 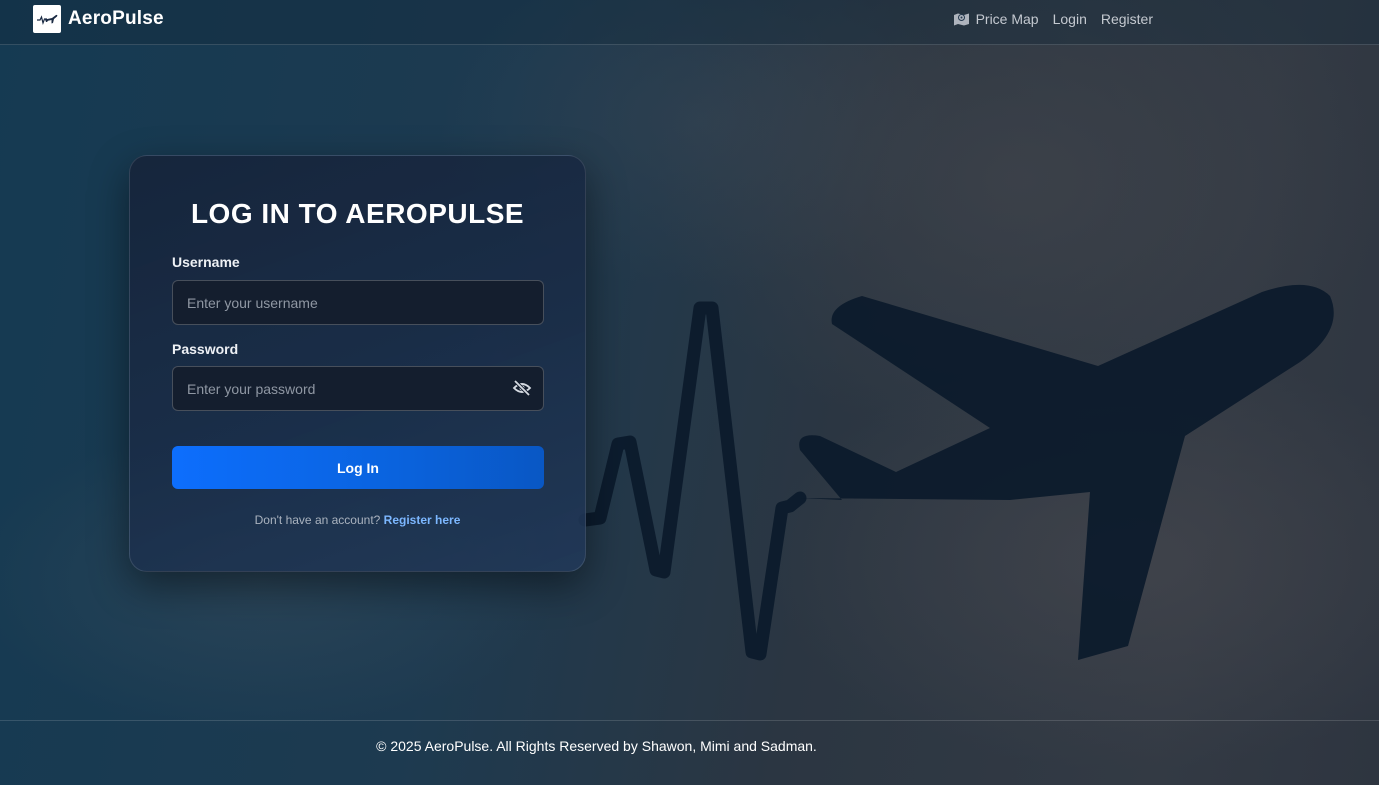 I want to click on eye-slash-icon, so click(x=522, y=388).